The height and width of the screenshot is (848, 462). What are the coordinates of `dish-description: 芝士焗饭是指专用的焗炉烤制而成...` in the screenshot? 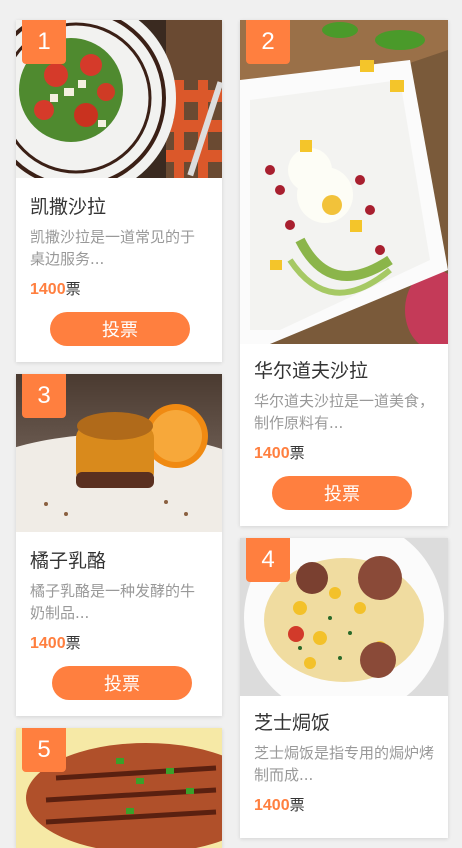 It's located at (344, 764).